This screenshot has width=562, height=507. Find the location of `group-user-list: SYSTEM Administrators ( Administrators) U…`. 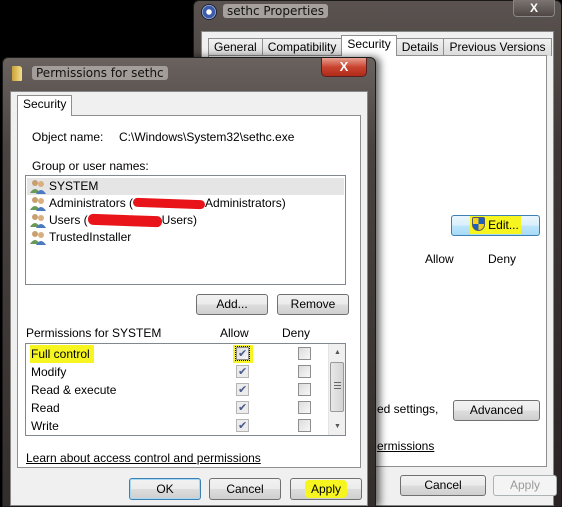

group-user-list: SYSTEM Administrators ( Administrators) U… is located at coordinates (185, 230).